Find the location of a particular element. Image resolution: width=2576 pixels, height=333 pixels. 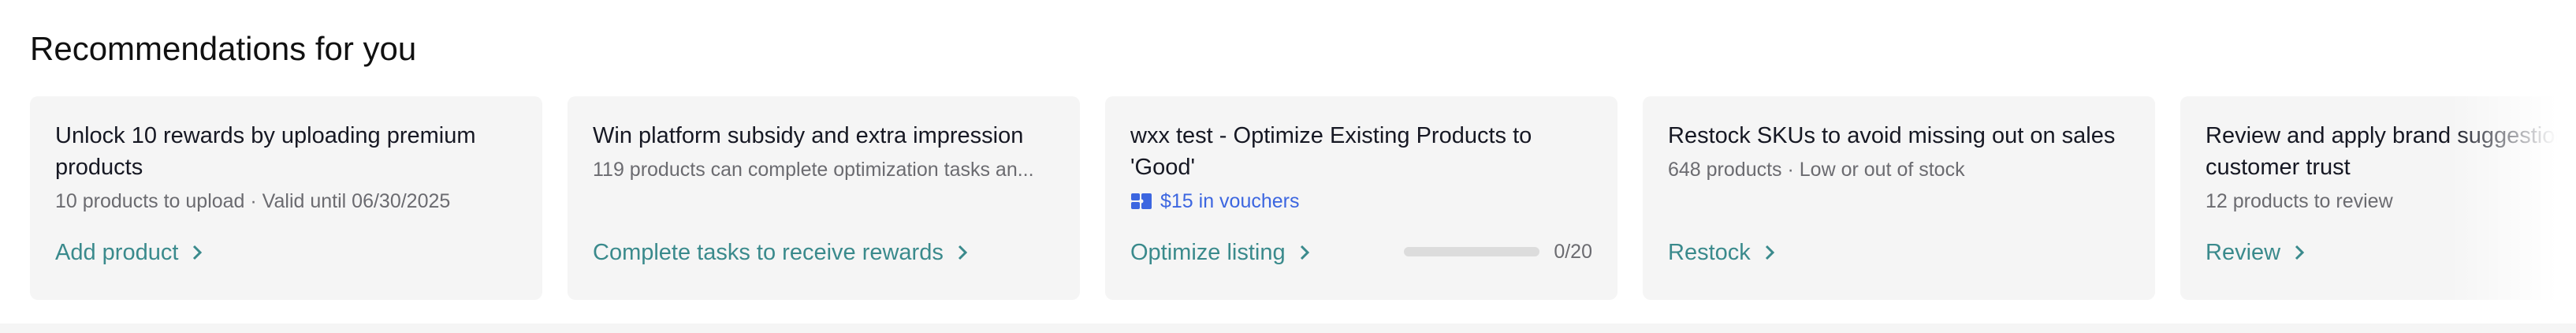

action-label: Restock is located at coordinates (1709, 253).